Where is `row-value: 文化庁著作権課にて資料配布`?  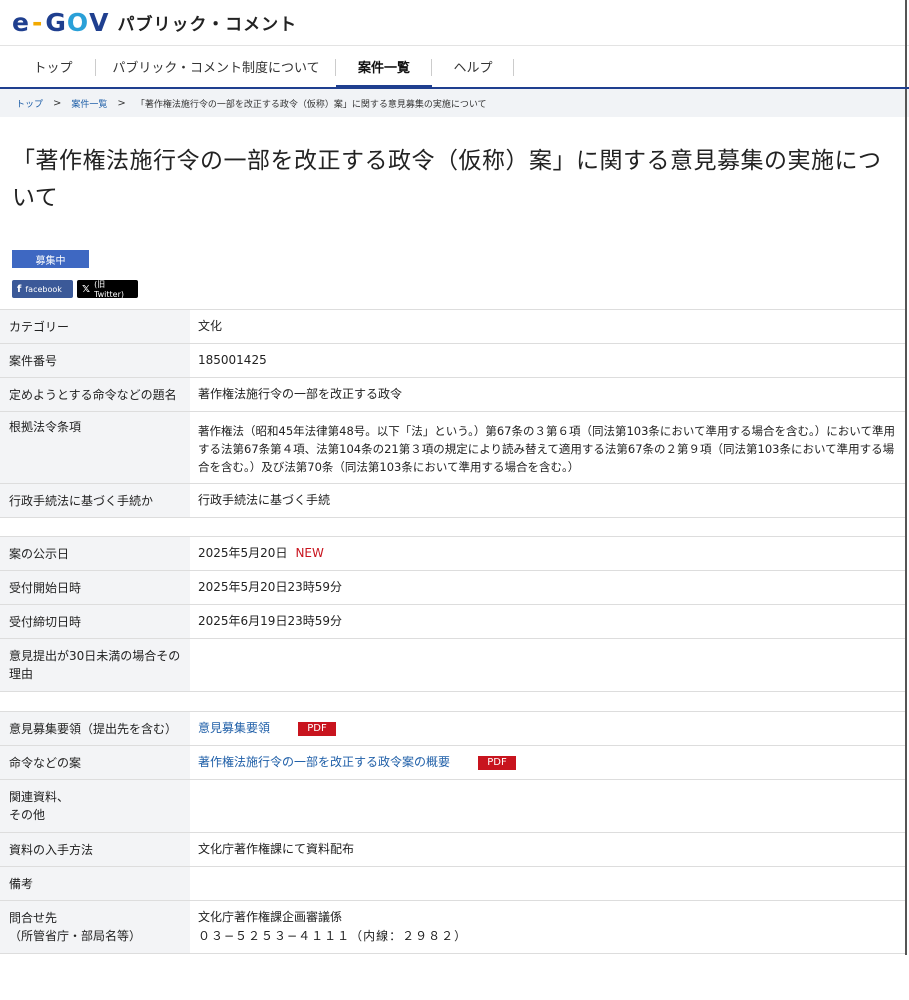
row-value: 文化庁著作権課にて資料配布 is located at coordinates (276, 849).